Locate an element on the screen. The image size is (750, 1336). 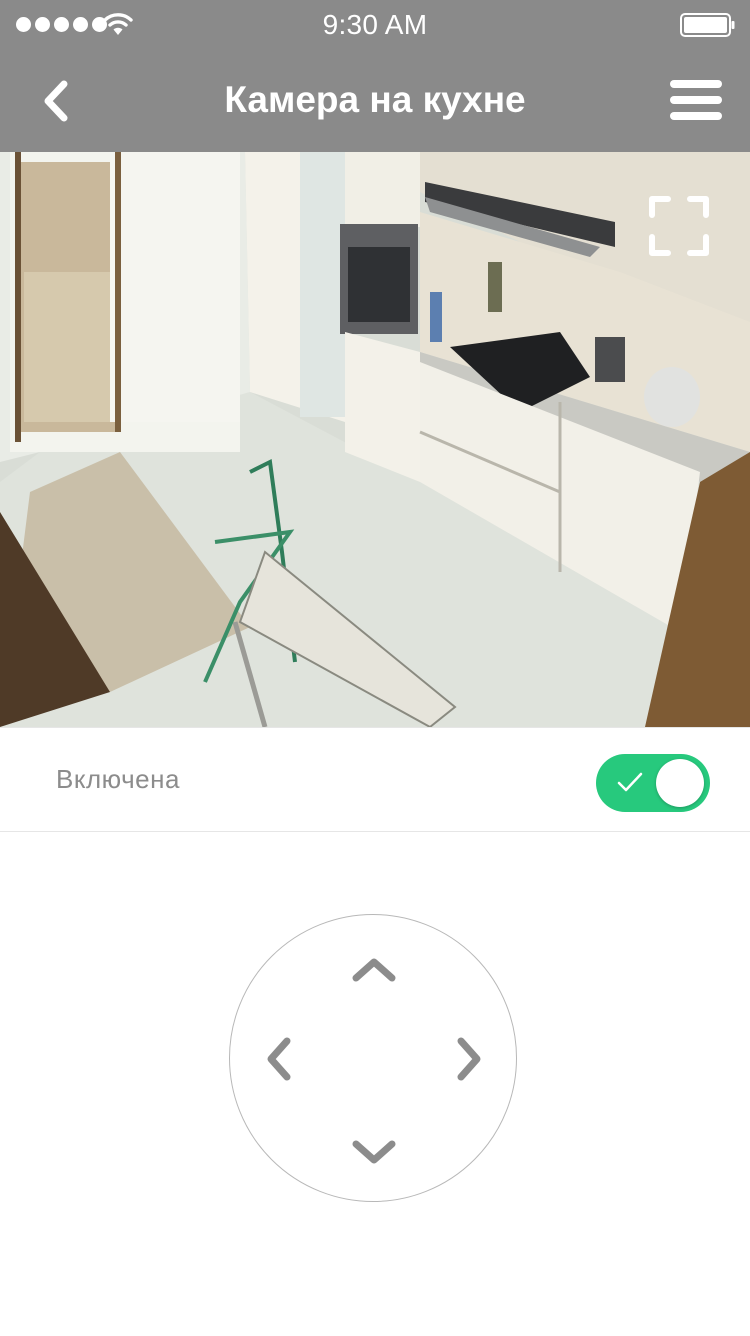
back-button is located at coordinates (56, 101).